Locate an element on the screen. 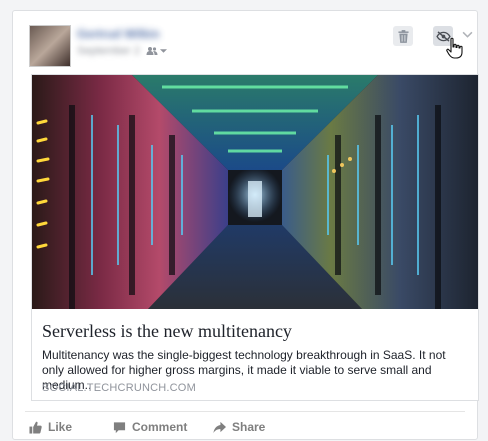  link-title: Serverless is the new multitenancy is located at coordinates (257, 331).